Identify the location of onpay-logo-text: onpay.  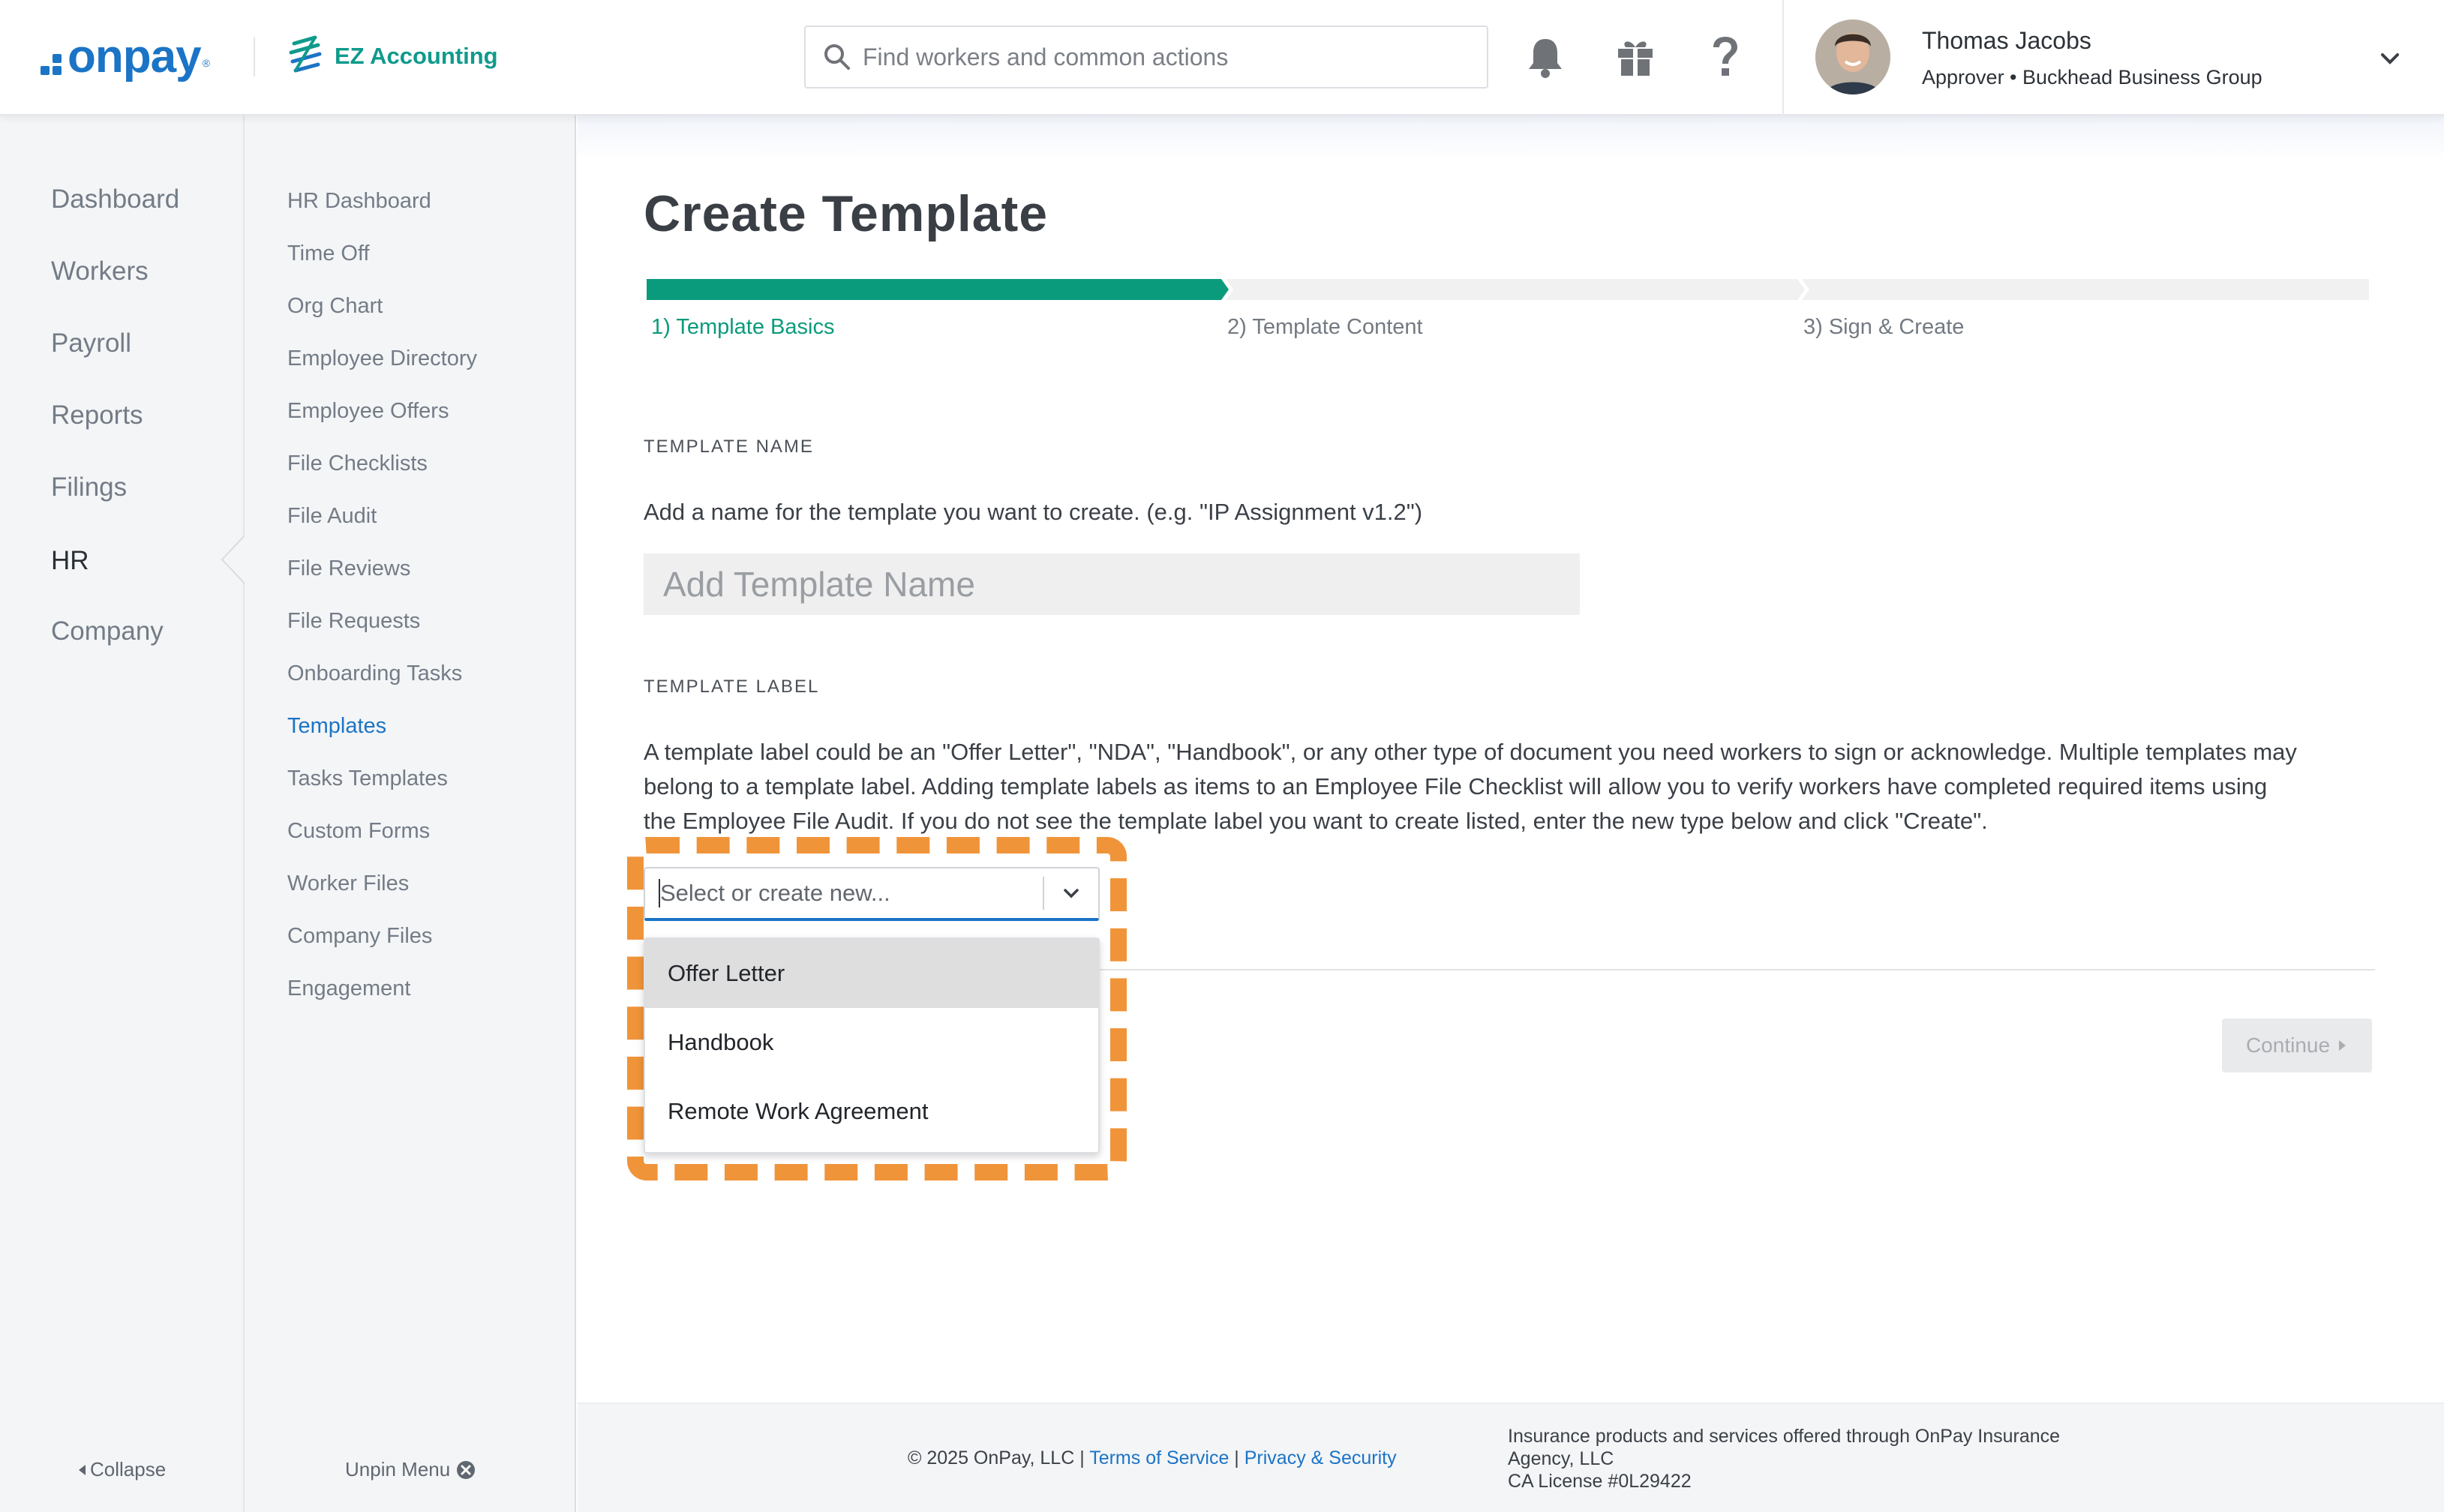
(135, 56).